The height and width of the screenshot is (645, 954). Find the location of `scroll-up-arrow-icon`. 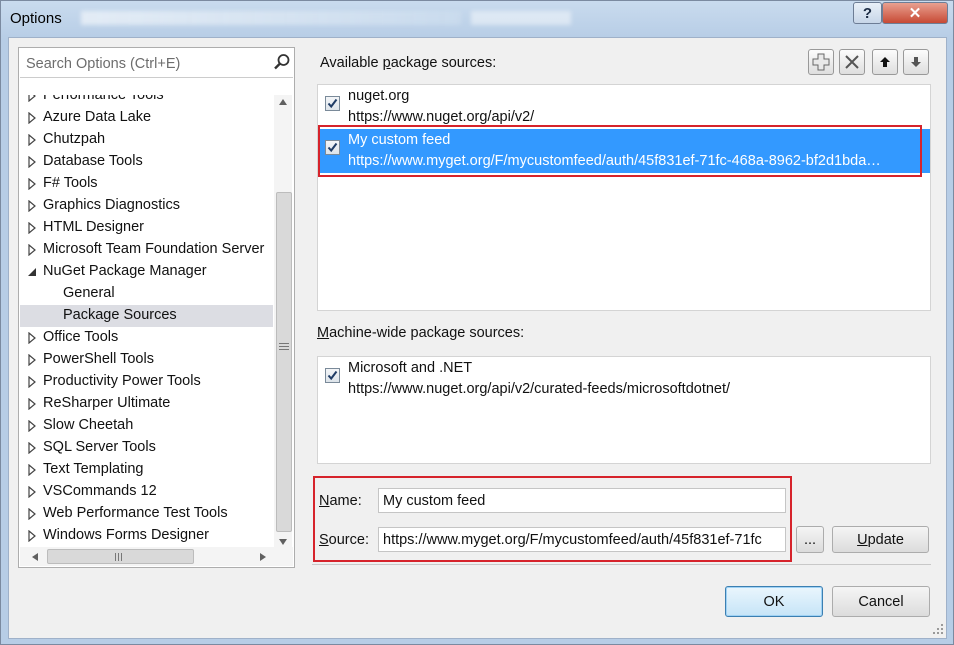

scroll-up-arrow-icon is located at coordinates (283, 102).